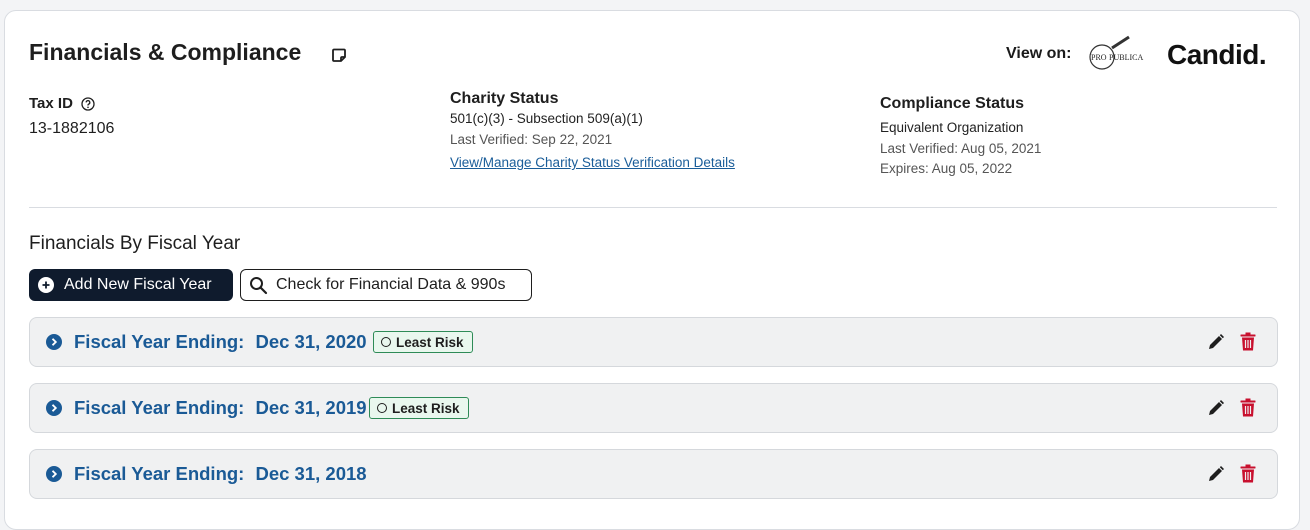 The height and width of the screenshot is (530, 1310). Describe the element at coordinates (952, 127) in the screenshot. I see `compliance-status-value: Equivalent Organization` at that location.